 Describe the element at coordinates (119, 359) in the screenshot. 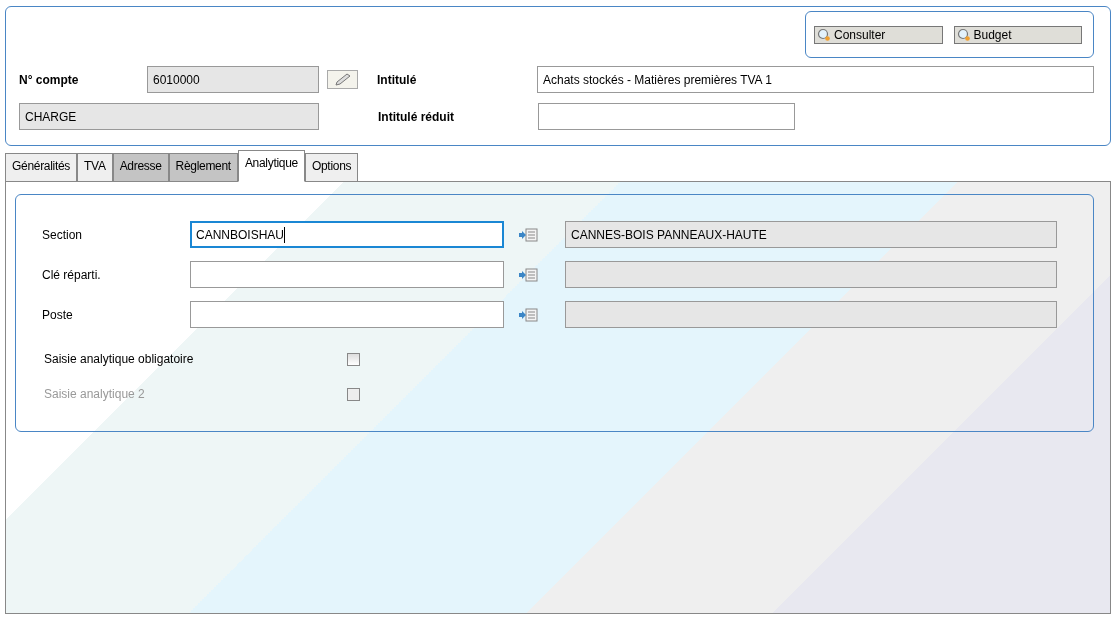

I see `checkbox-label: Saisie analytique obligatoire` at that location.